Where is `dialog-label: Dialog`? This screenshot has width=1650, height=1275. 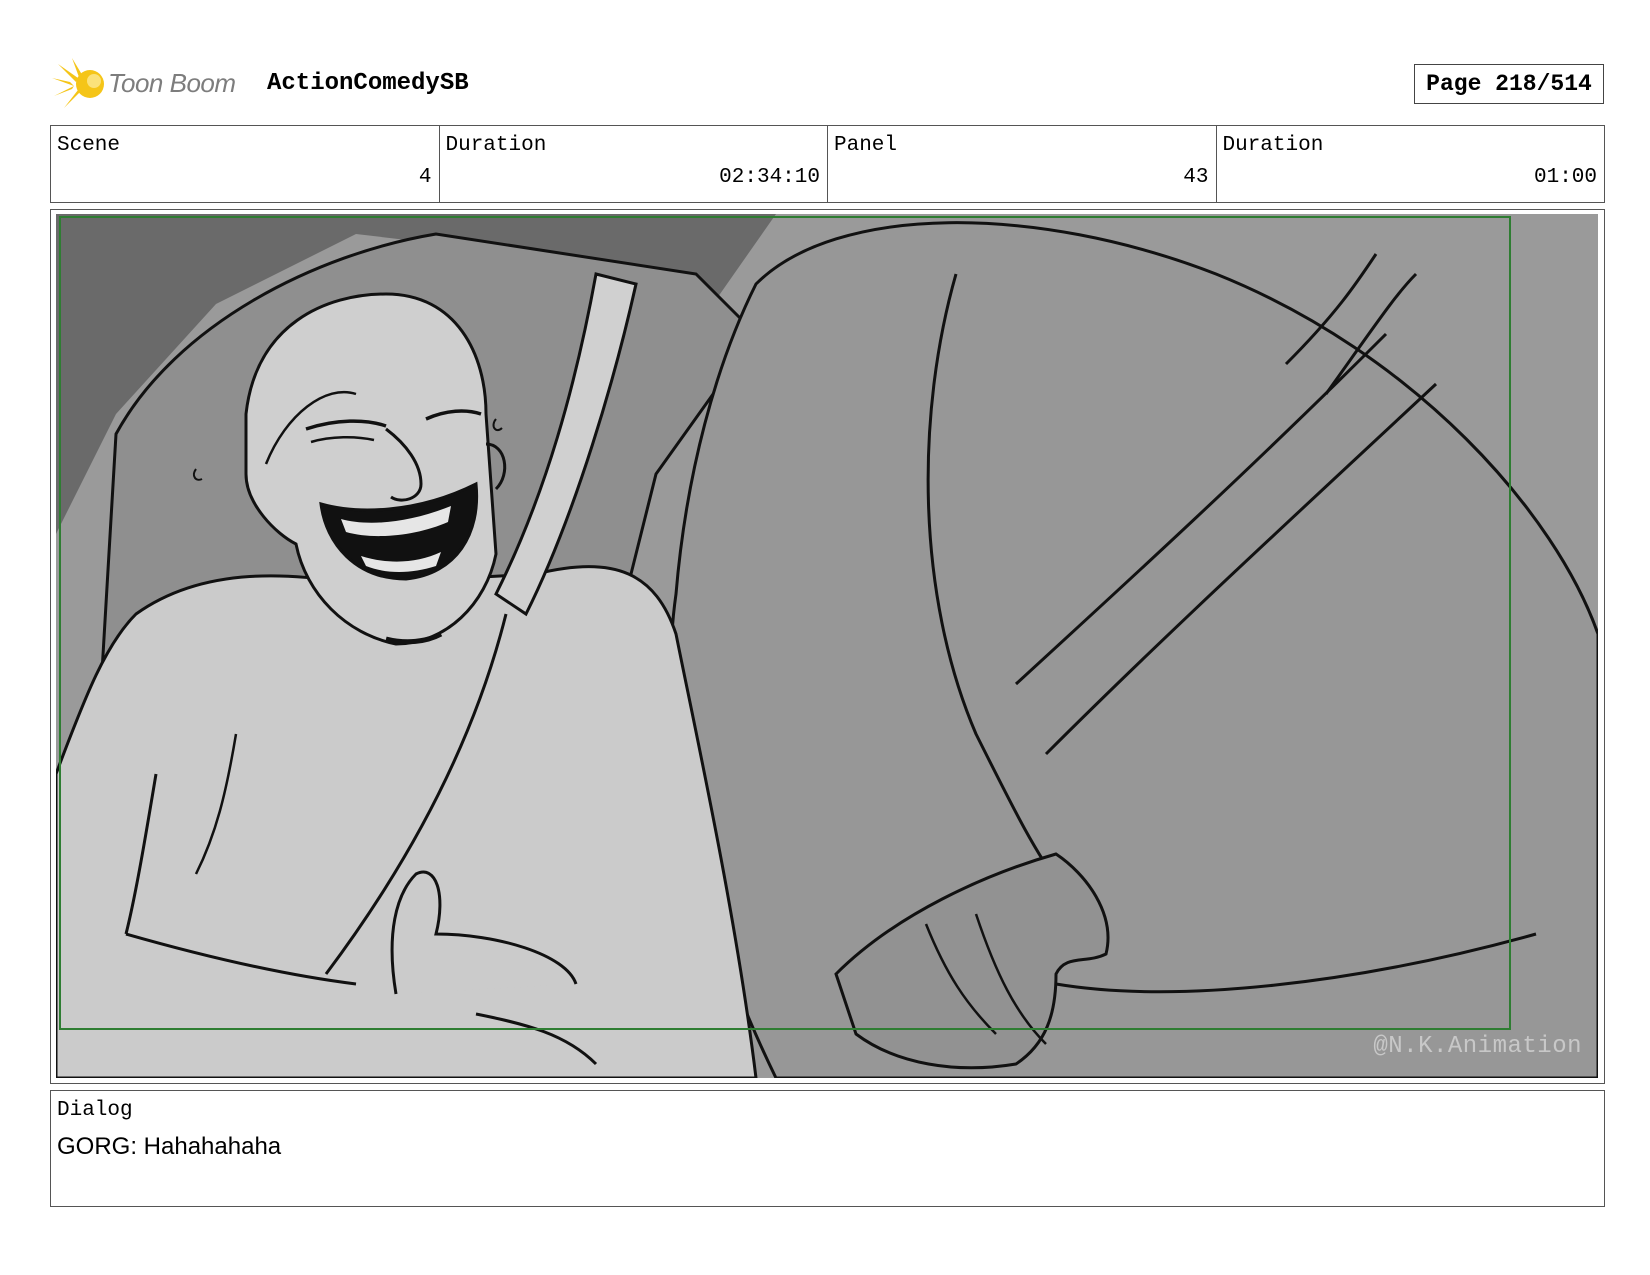 dialog-label: Dialog is located at coordinates (95, 1110).